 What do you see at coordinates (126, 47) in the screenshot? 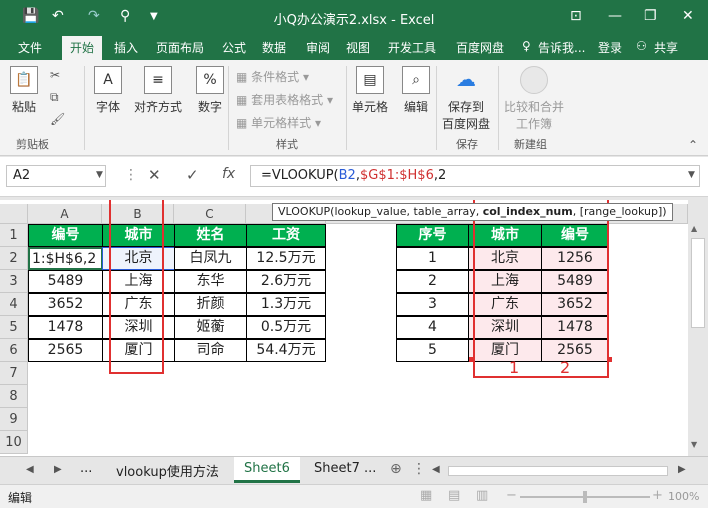
I see `tab-insert: 插入` at bounding box center [126, 47].